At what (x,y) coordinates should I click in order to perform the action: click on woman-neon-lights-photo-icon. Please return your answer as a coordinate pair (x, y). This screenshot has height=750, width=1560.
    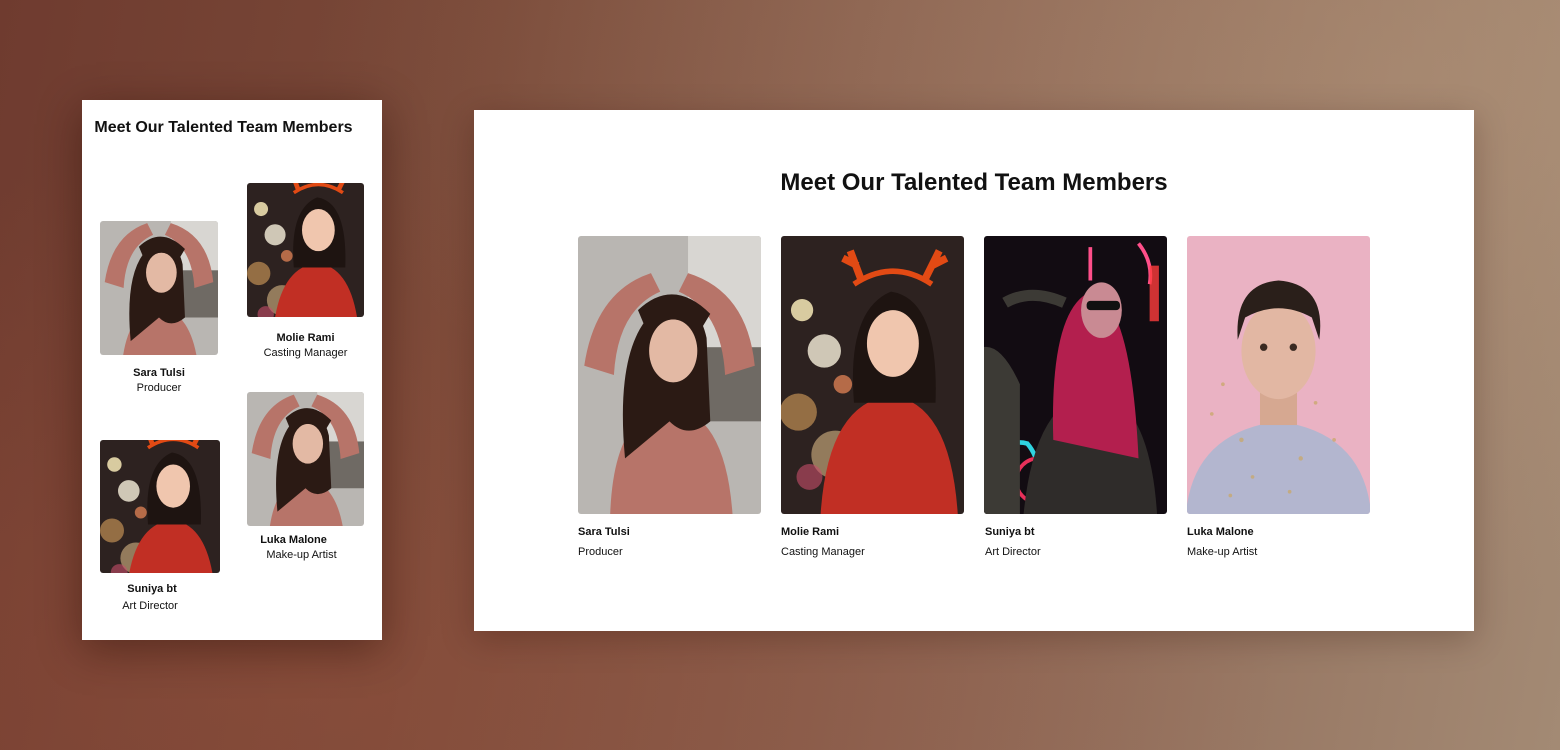
    Looking at the image, I should click on (1075, 375).